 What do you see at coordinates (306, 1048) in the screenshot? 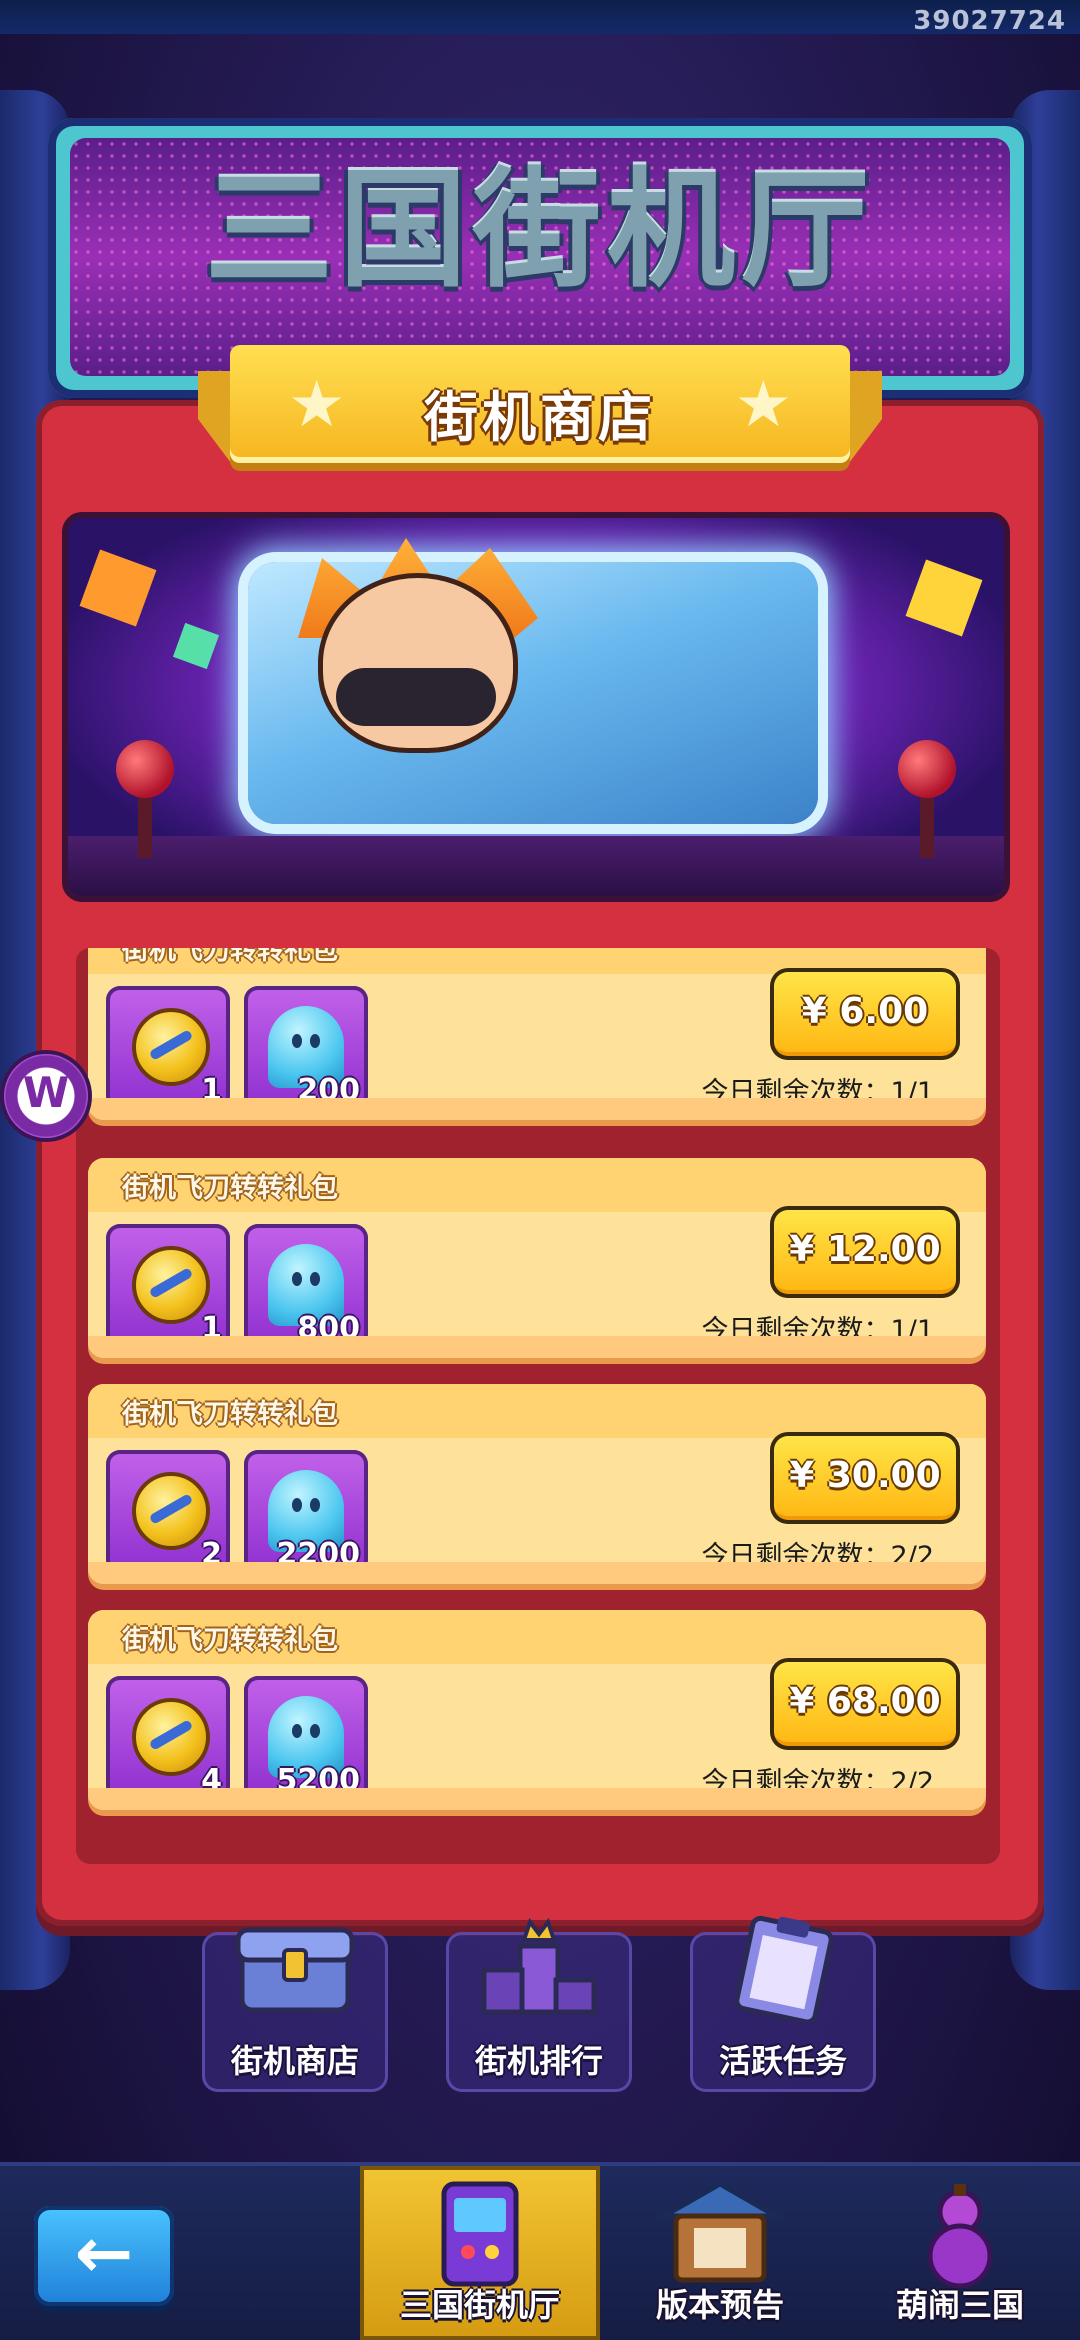
I see `reward-slot-ghost: 200` at bounding box center [306, 1048].